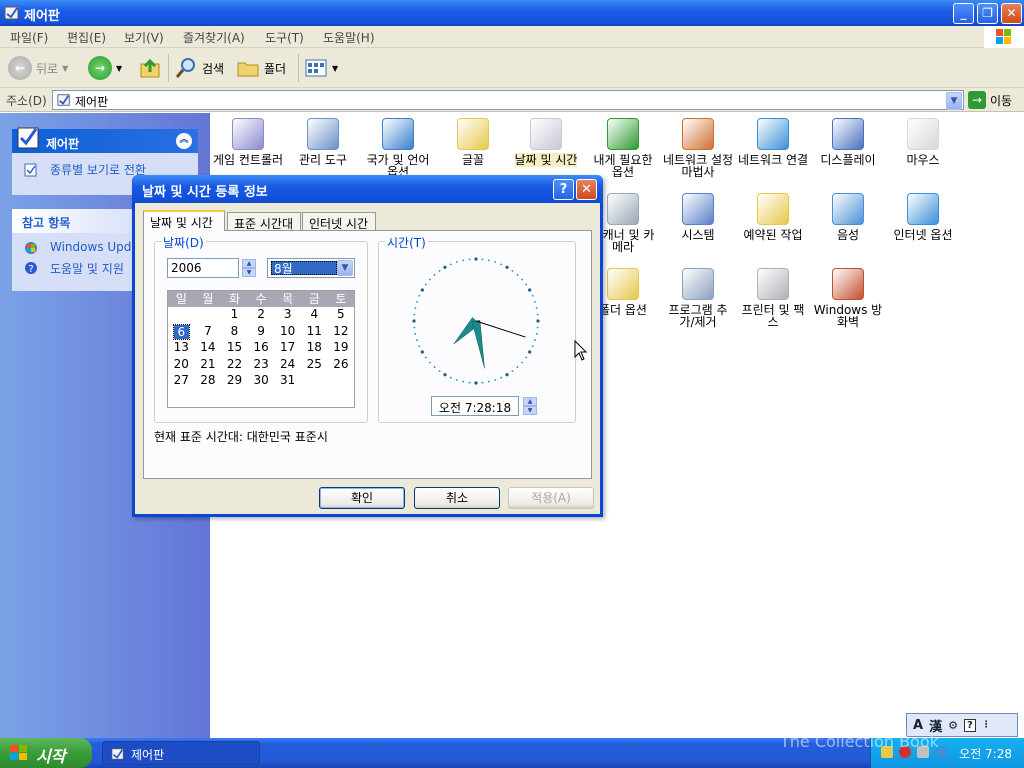  I want to click on views-button: ▼, so click(321, 68).